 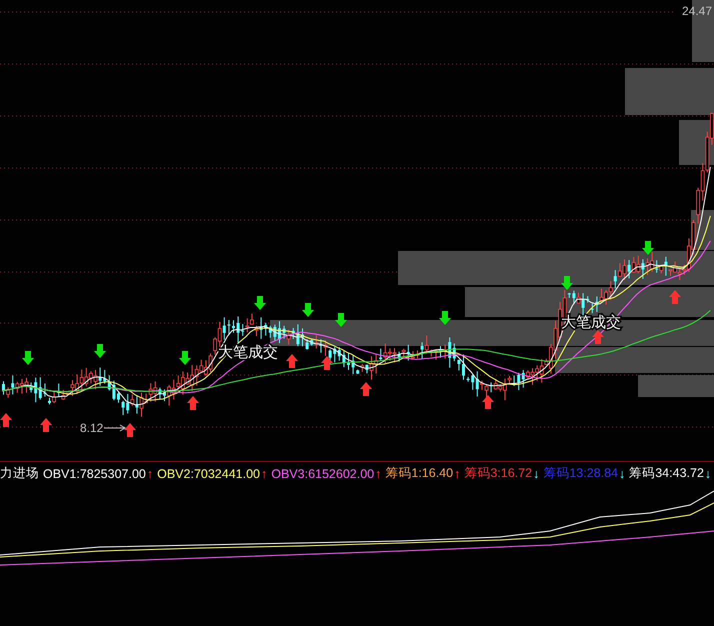 What do you see at coordinates (19, 473) in the screenshot?
I see `indicator-title: 力进场` at bounding box center [19, 473].